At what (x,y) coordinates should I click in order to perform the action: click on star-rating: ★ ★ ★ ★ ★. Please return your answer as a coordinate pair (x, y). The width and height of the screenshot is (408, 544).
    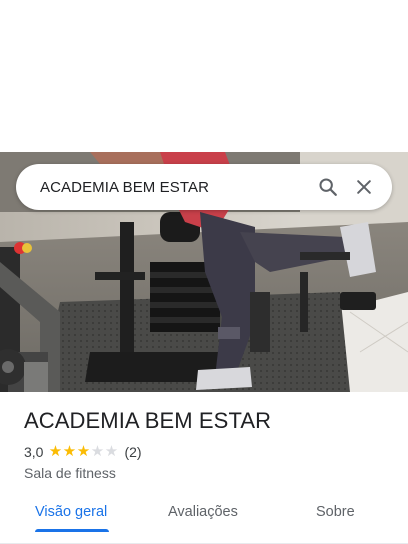
    Looking at the image, I should click on (83, 452).